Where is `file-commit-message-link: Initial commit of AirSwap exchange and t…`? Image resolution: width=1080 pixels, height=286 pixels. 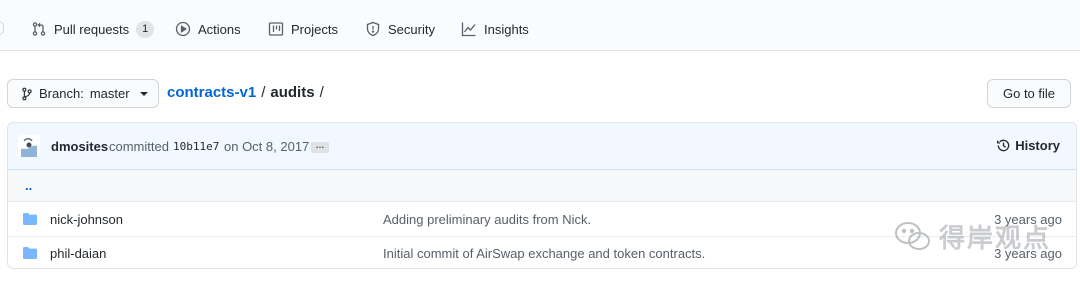 file-commit-message-link: Initial commit of AirSwap exchange and t… is located at coordinates (544, 253).